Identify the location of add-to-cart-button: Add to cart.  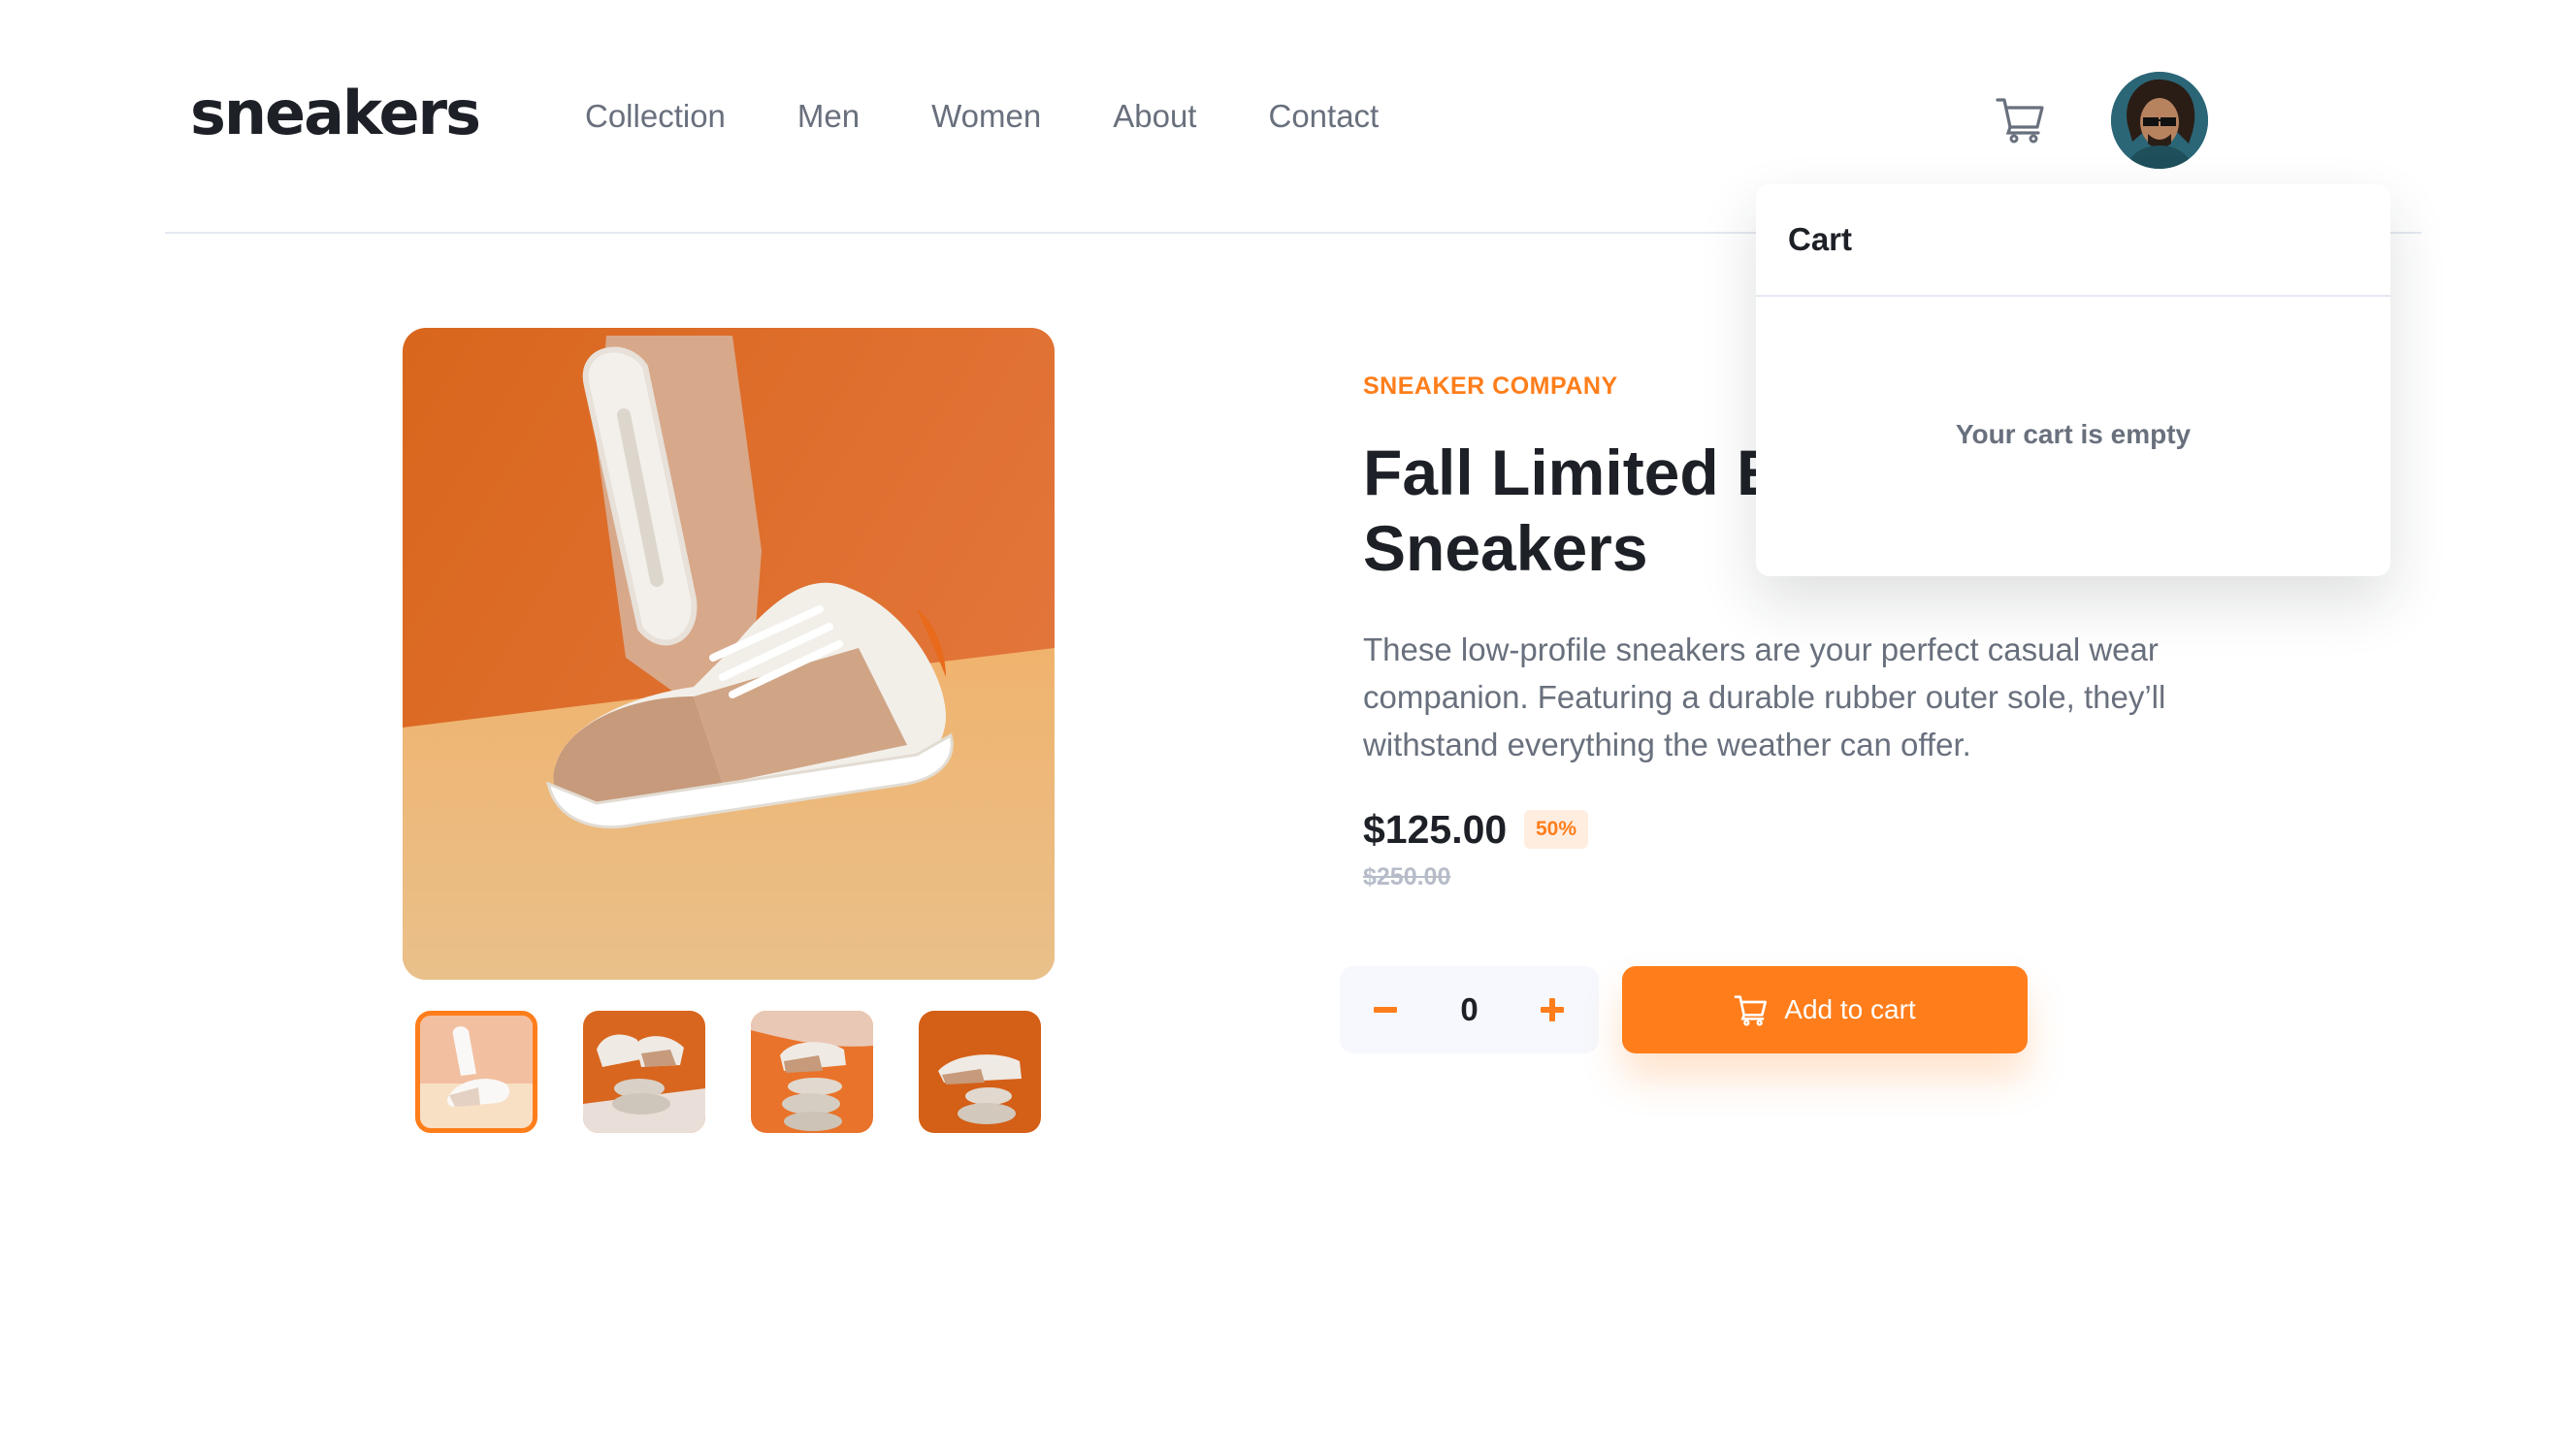
(1825, 1009).